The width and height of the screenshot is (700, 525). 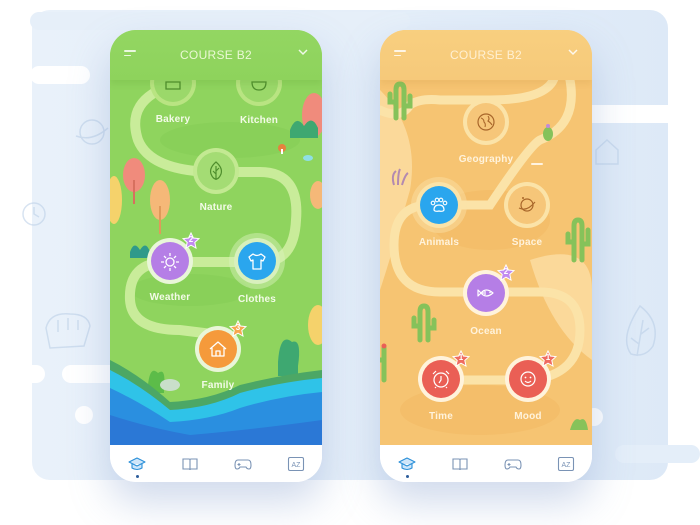 What do you see at coordinates (170, 297) in the screenshot?
I see `lesson-label: Weather` at bounding box center [170, 297].